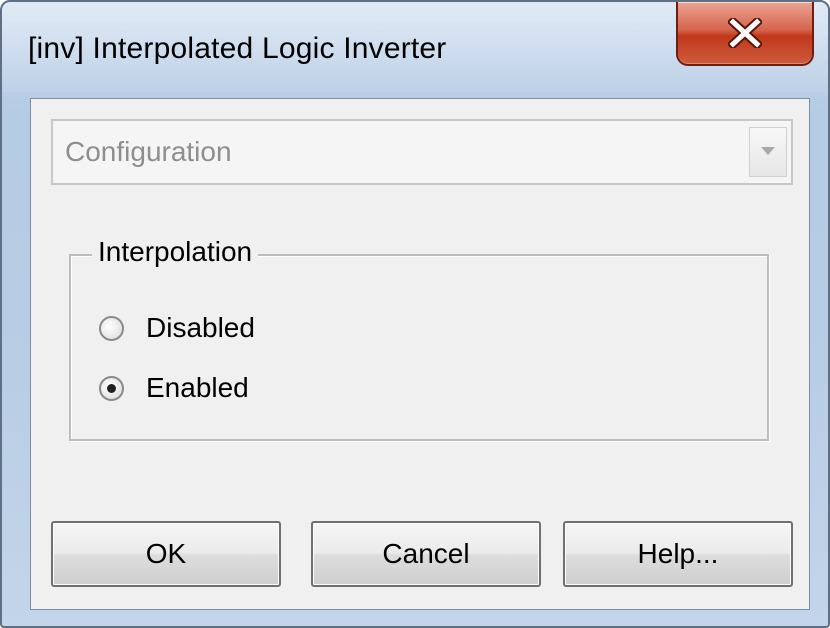 This screenshot has width=830, height=628. I want to click on configuration-selected-value: Configuration, so click(148, 151).